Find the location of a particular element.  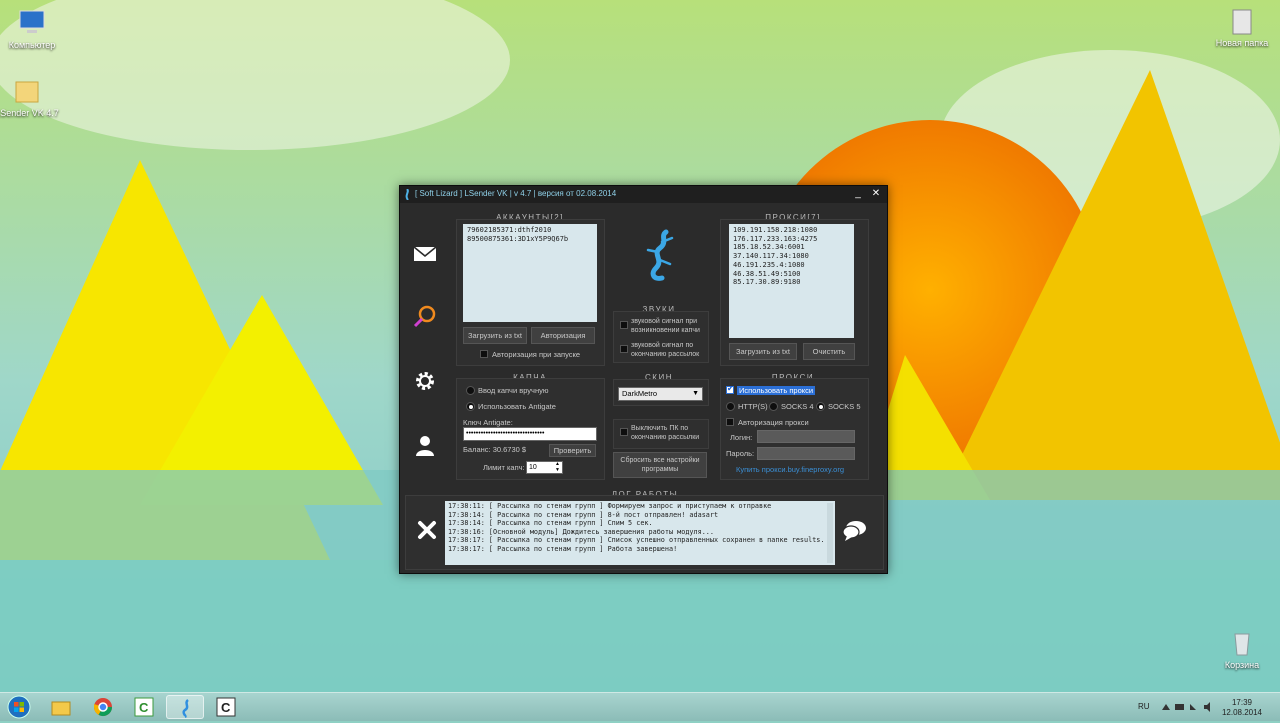

check-balance-button: Проверить is located at coordinates (572, 450).